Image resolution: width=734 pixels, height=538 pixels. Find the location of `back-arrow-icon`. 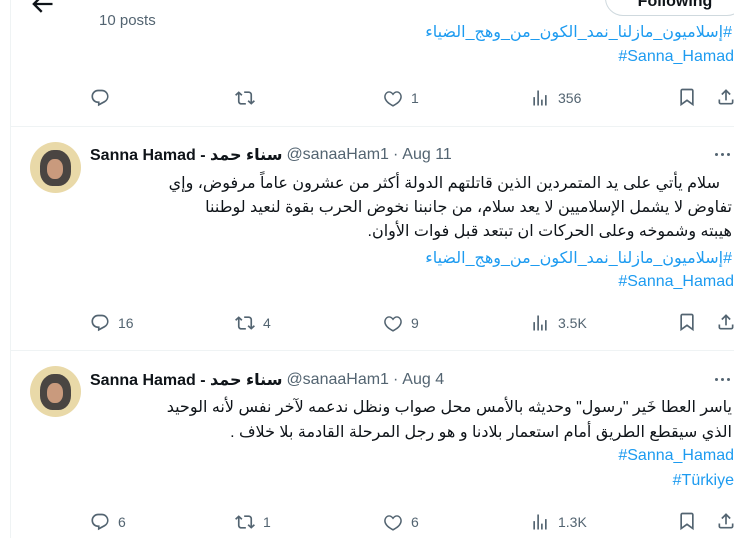

back-arrow-icon is located at coordinates (42, 6).